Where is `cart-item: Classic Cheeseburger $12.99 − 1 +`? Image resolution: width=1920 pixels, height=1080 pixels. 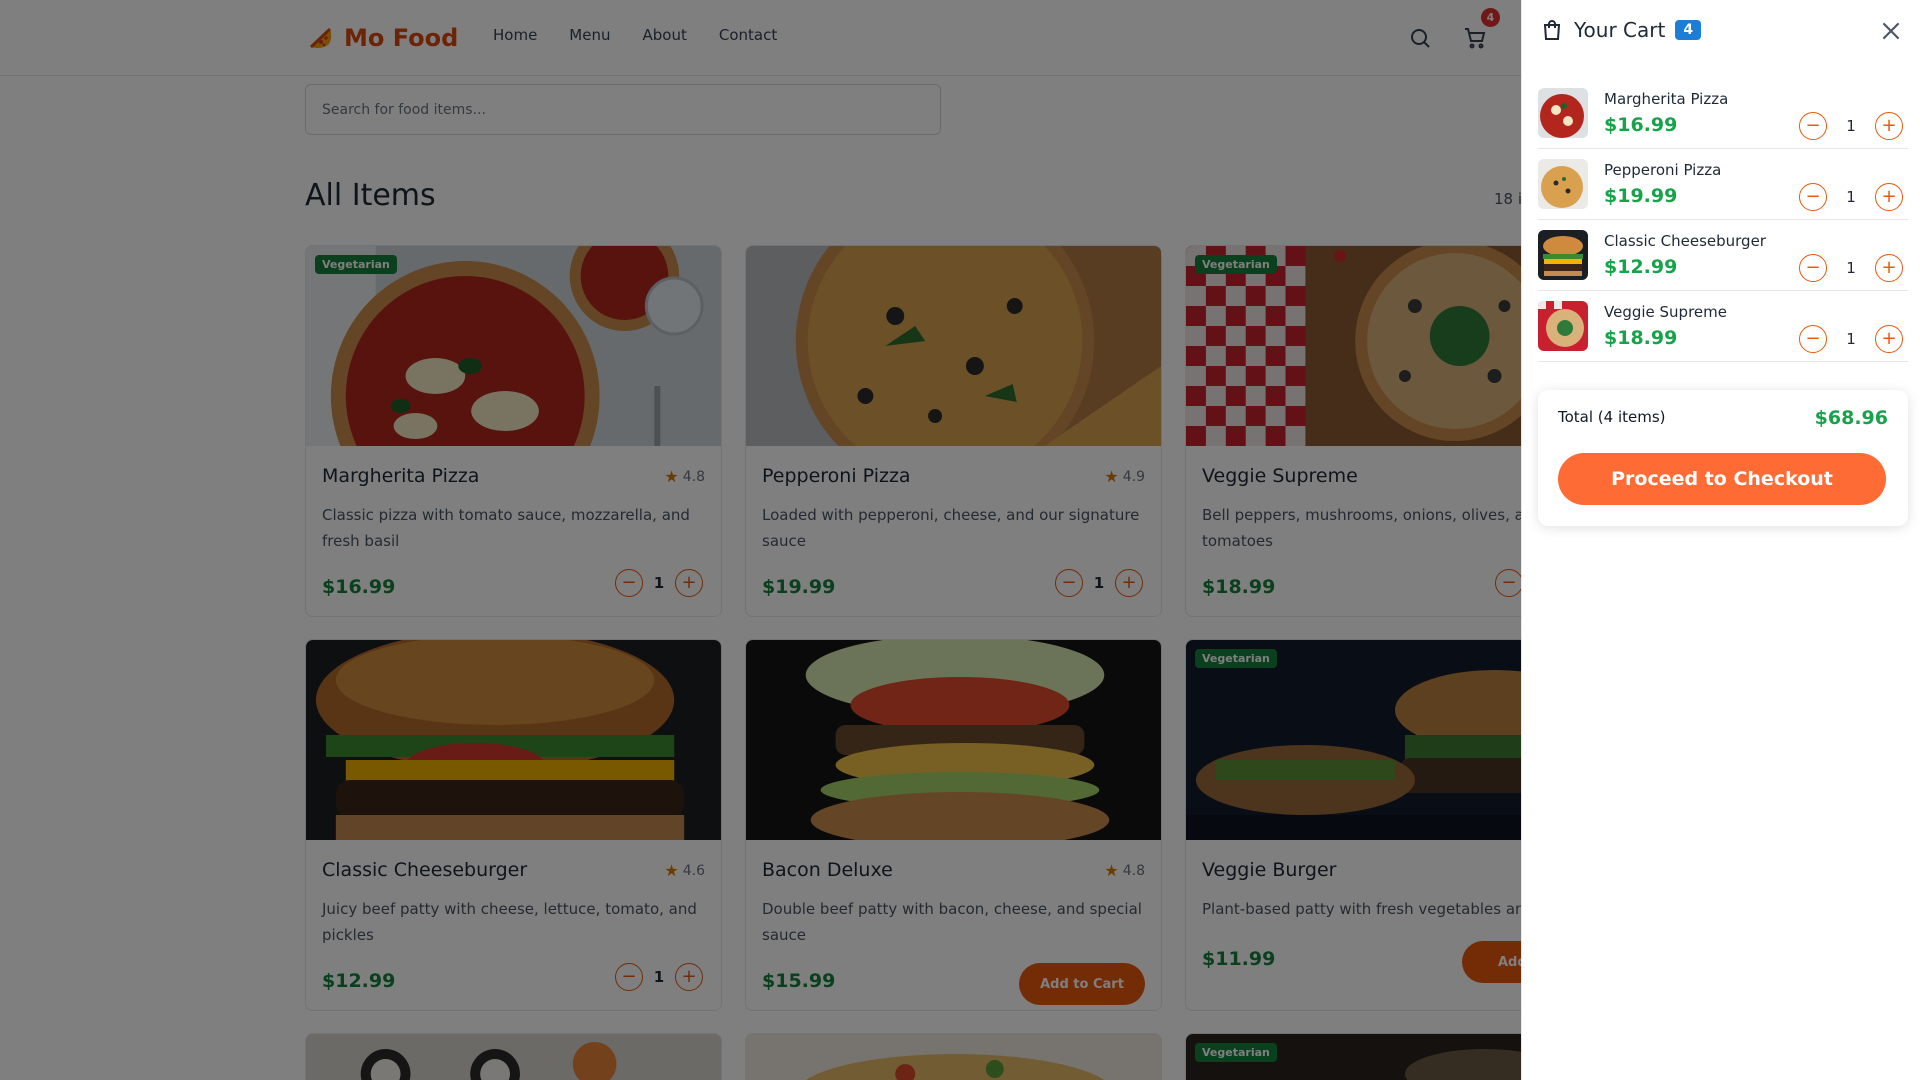
cart-item: Classic Cheeseburger $12.99 − 1 + is located at coordinates (1723, 255).